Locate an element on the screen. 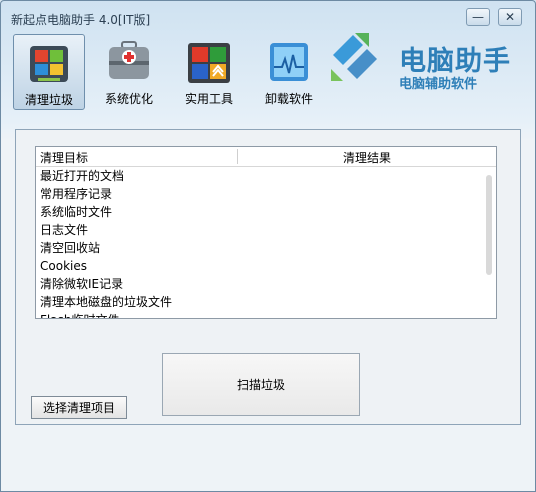  tab-clean-junk-label: 清理垃圾 is located at coordinates (48, 100).